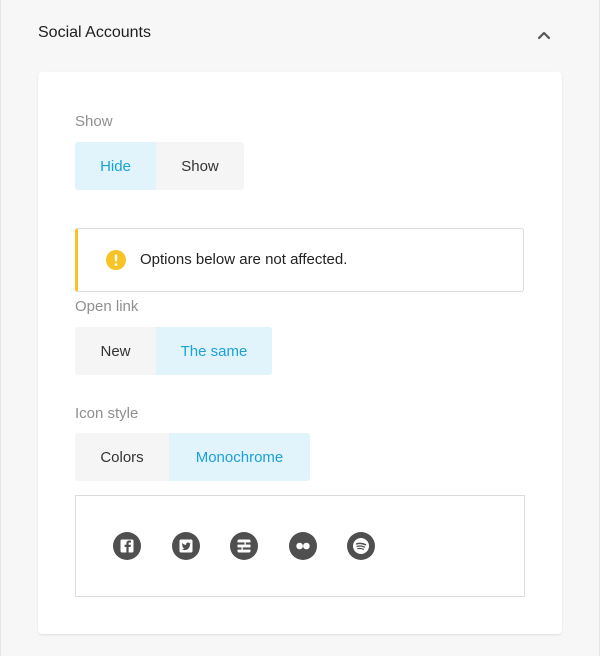  What do you see at coordinates (115, 351) in the screenshot?
I see `open-link-option-new: New` at bounding box center [115, 351].